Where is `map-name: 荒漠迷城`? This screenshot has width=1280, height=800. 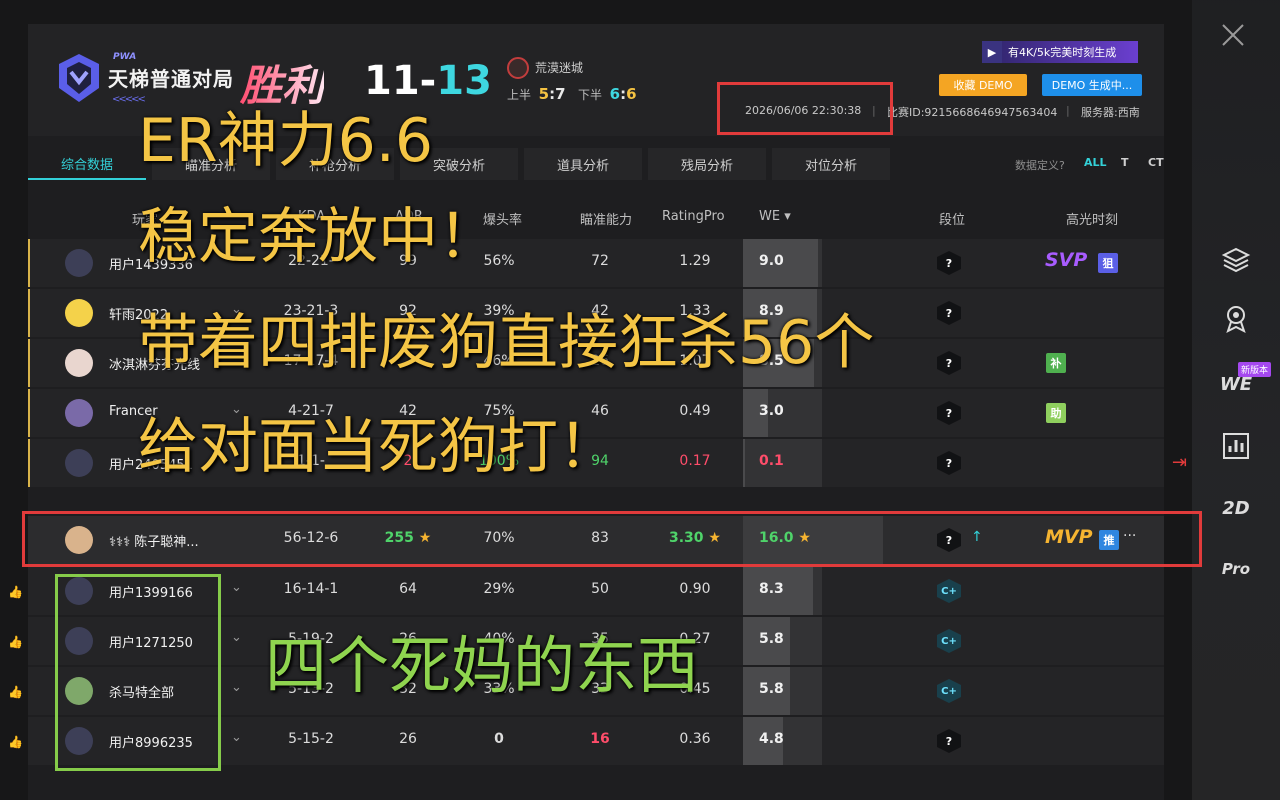
map-name: 荒漠迷城 is located at coordinates (559, 68).